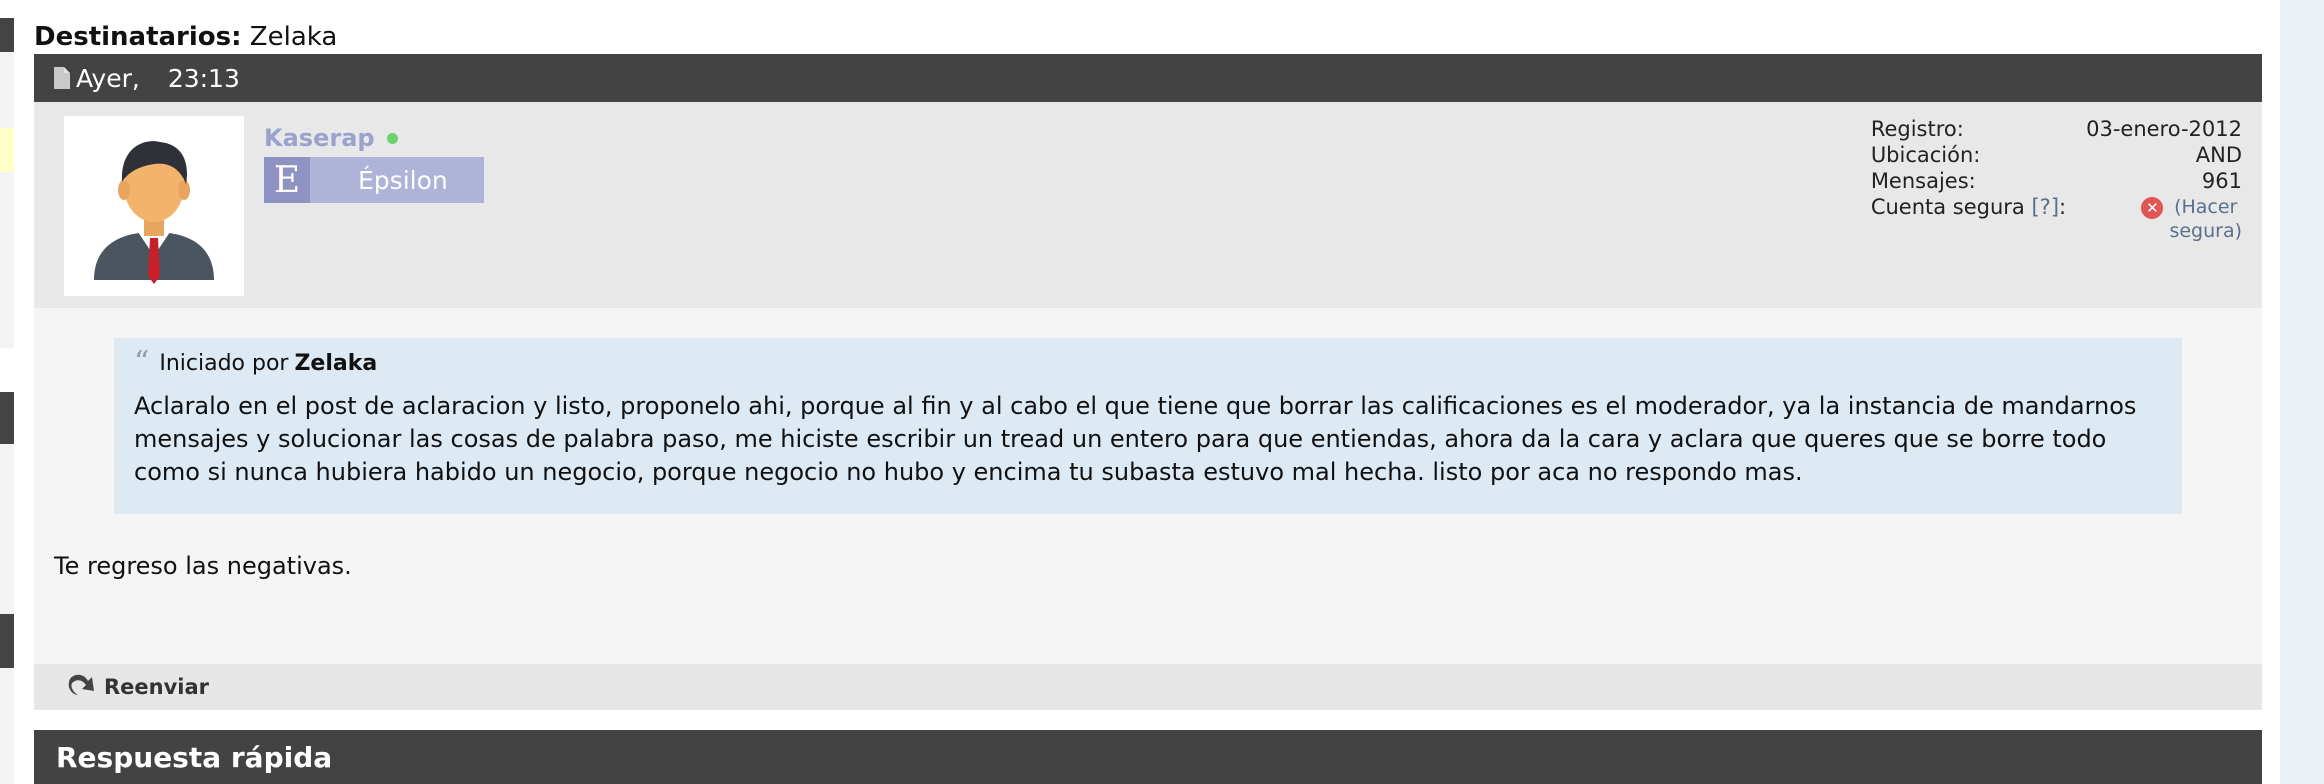 The height and width of the screenshot is (784, 2324). I want to click on help-link: [?], so click(2045, 207).